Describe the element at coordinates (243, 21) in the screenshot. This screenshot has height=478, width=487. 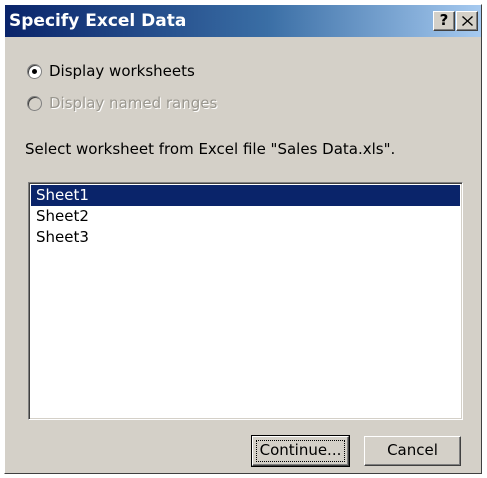
I see `title-bar: Specify Excel Data ?` at that location.